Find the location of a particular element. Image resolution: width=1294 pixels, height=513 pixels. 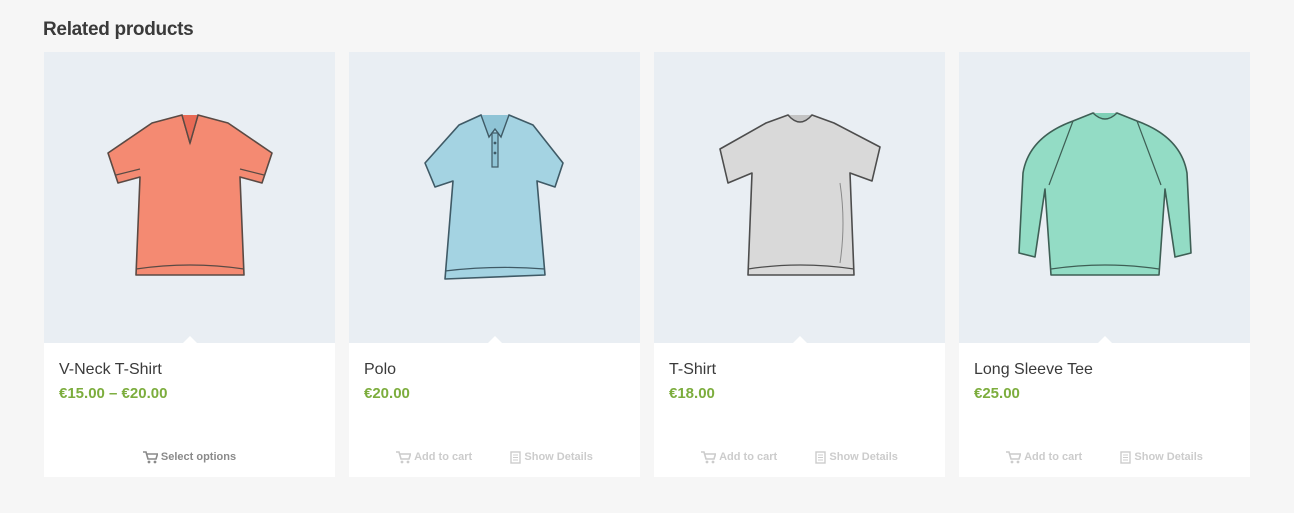

product-price: €25.00 is located at coordinates (997, 393).